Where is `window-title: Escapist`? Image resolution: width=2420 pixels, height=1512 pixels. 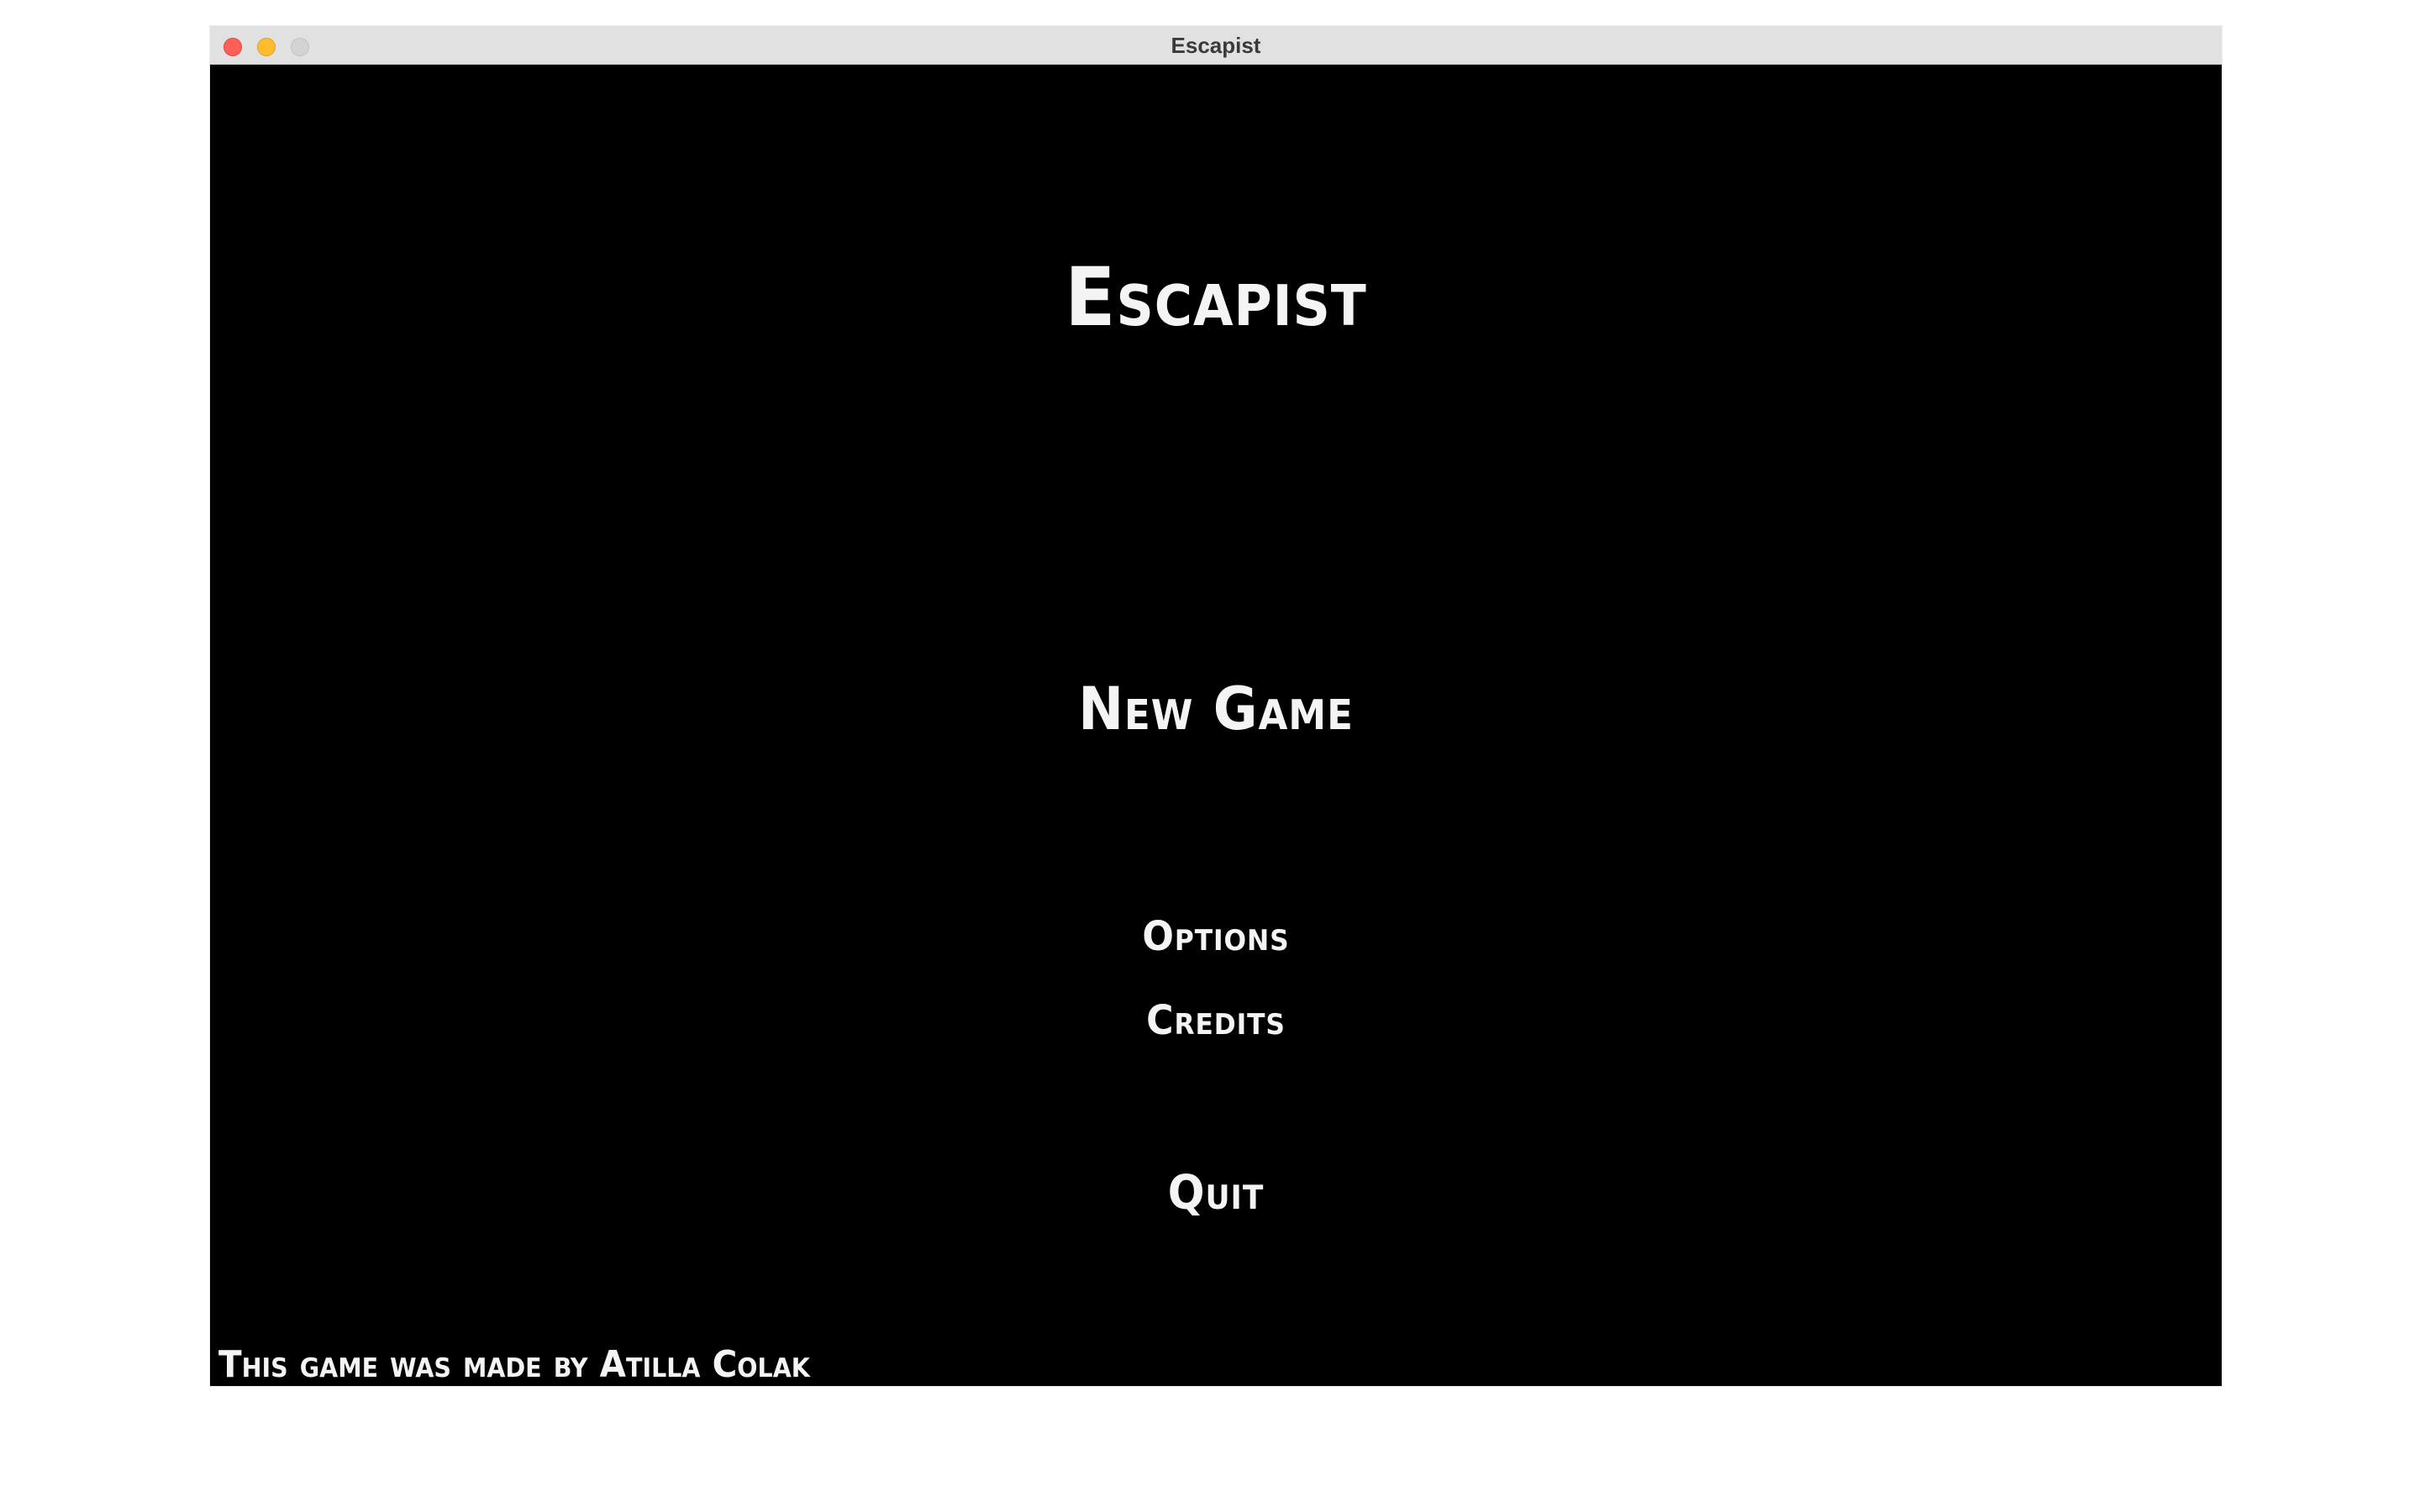
window-title: Escapist is located at coordinates (1216, 45).